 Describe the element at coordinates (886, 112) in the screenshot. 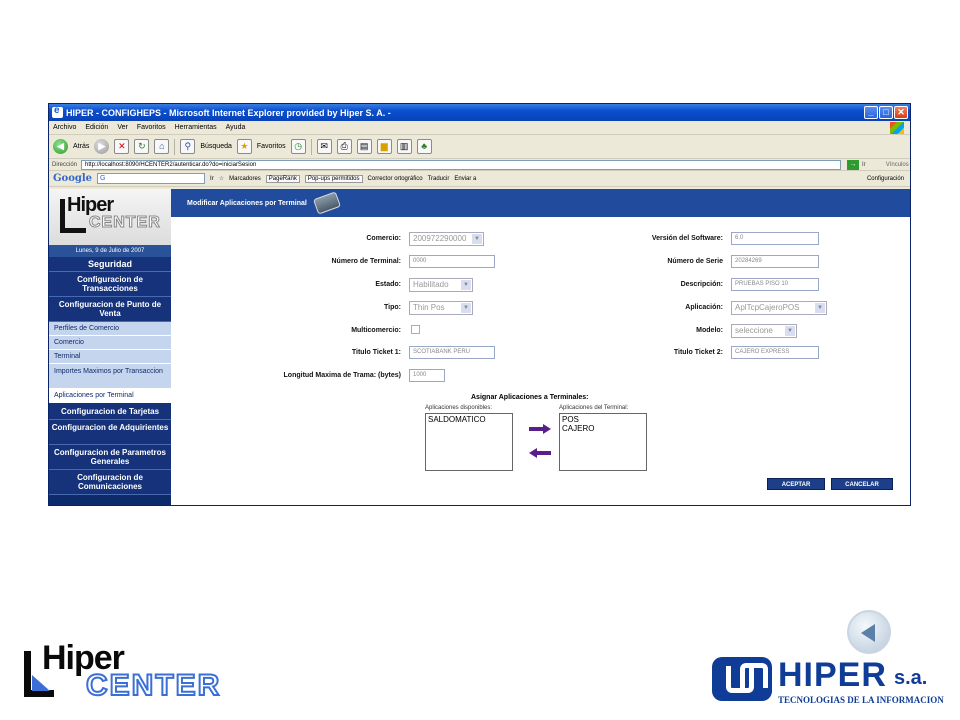

I see `maximize-button: □` at that location.